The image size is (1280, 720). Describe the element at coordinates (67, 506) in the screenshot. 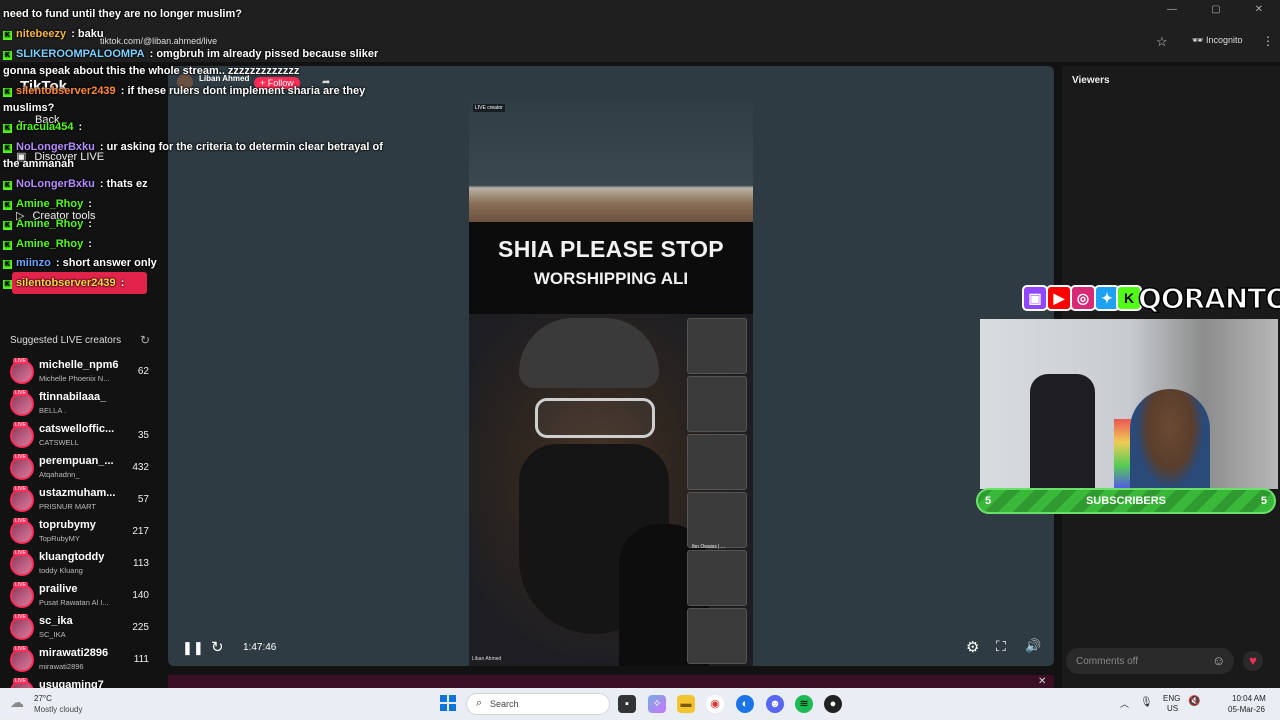

I see `creator-nickname: PRISNUR MART` at that location.